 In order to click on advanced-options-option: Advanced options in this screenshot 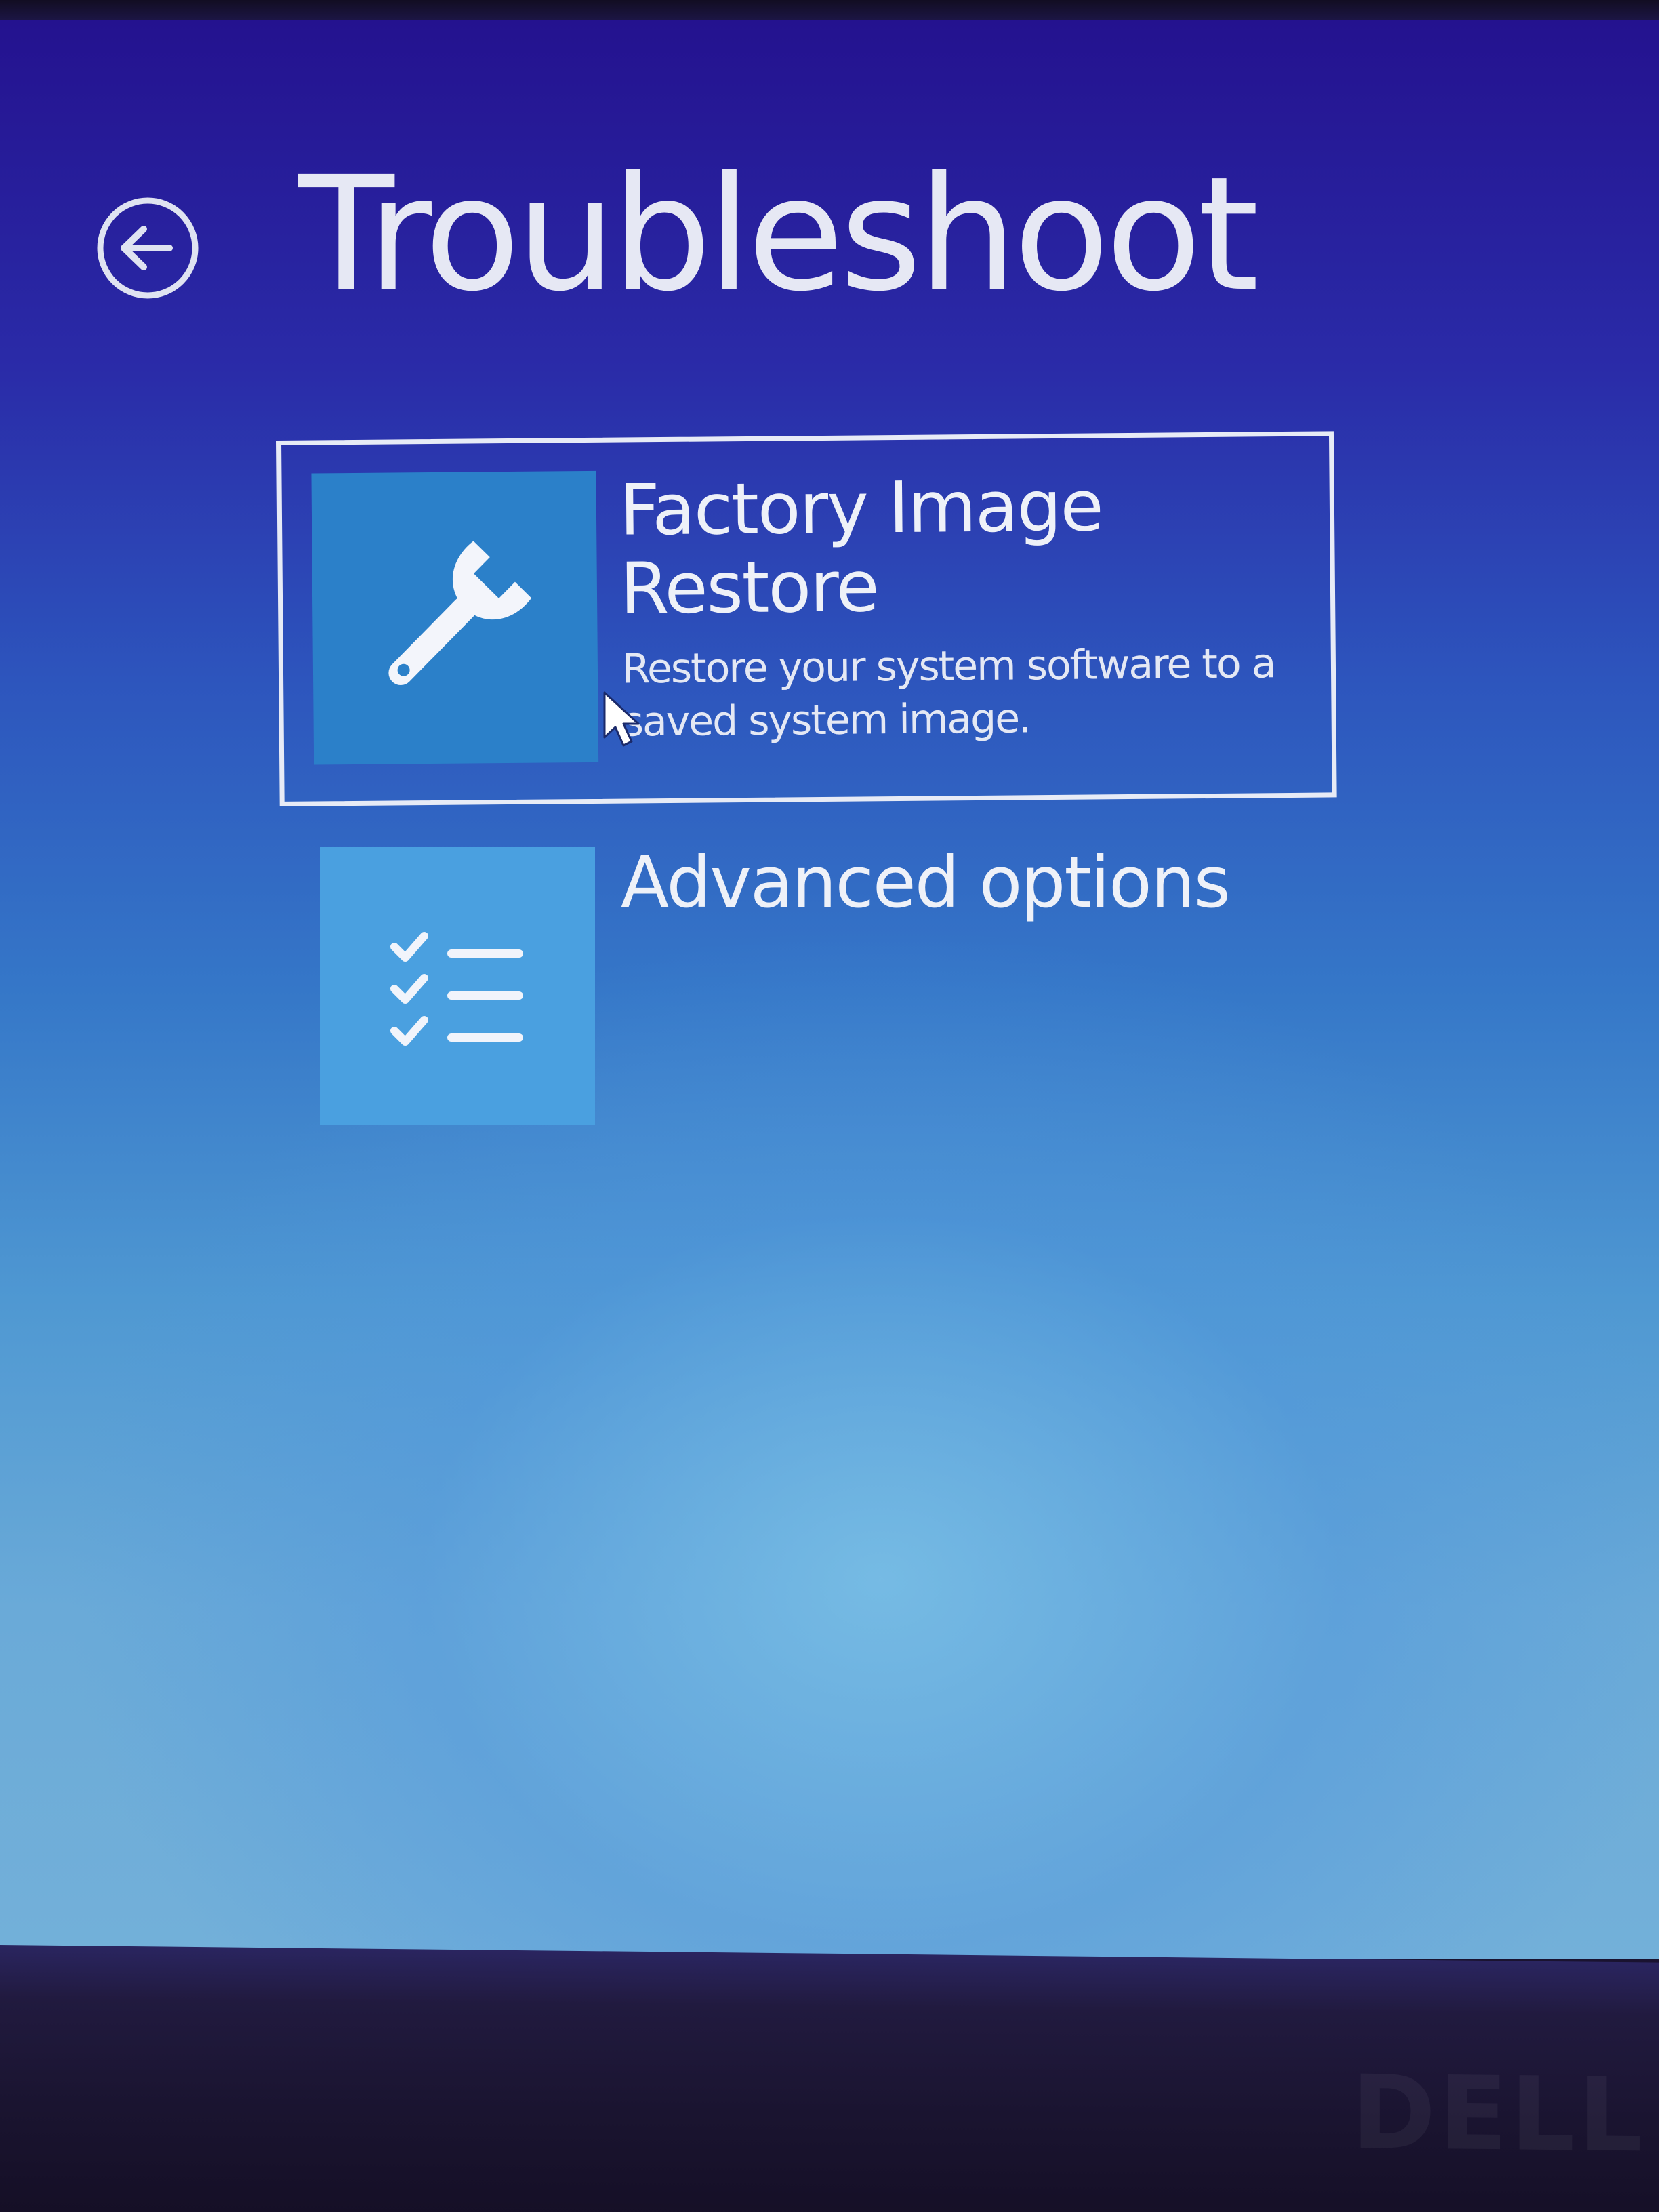, I will do `click(791, 986)`.